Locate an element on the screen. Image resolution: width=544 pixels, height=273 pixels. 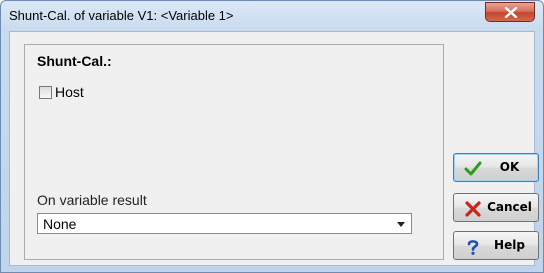
close-button is located at coordinates (510, 12).